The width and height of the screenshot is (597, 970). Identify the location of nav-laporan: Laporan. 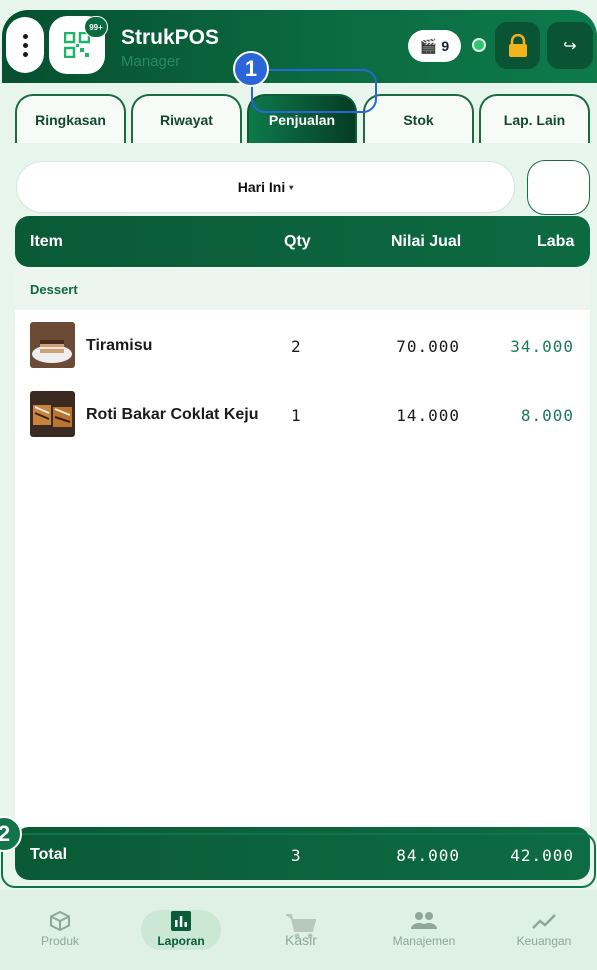
(181, 929).